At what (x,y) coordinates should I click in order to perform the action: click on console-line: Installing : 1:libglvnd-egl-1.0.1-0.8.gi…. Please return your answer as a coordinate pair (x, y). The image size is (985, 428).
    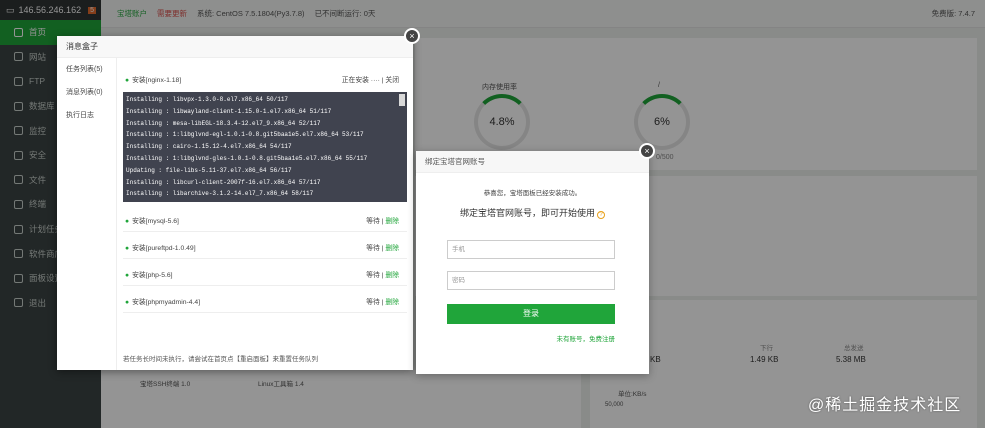
    Looking at the image, I should click on (245, 135).